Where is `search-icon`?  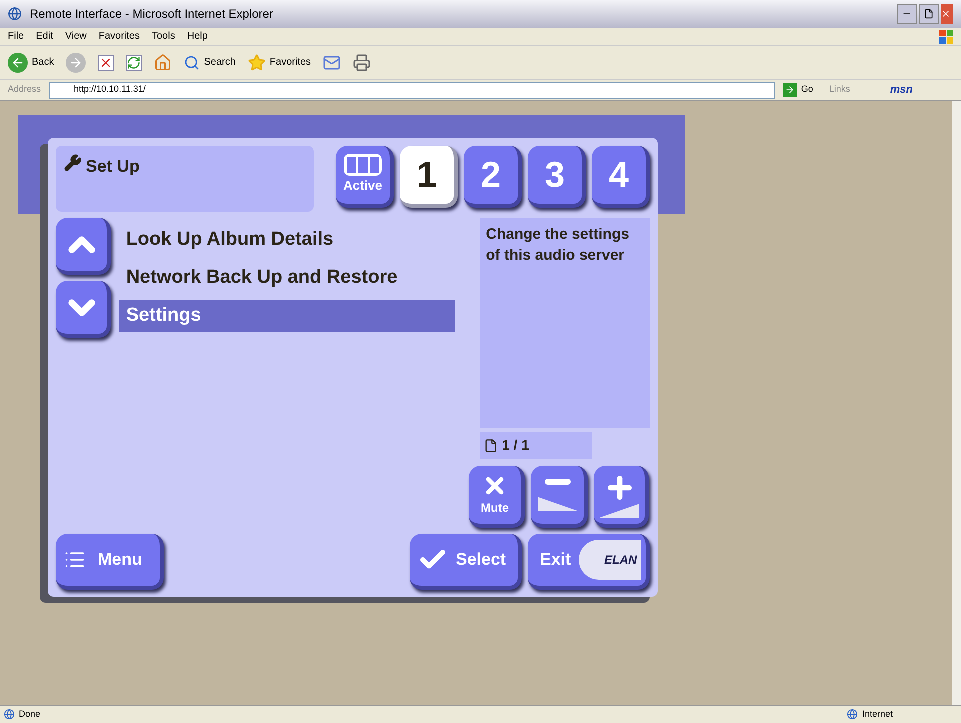 search-icon is located at coordinates (192, 62).